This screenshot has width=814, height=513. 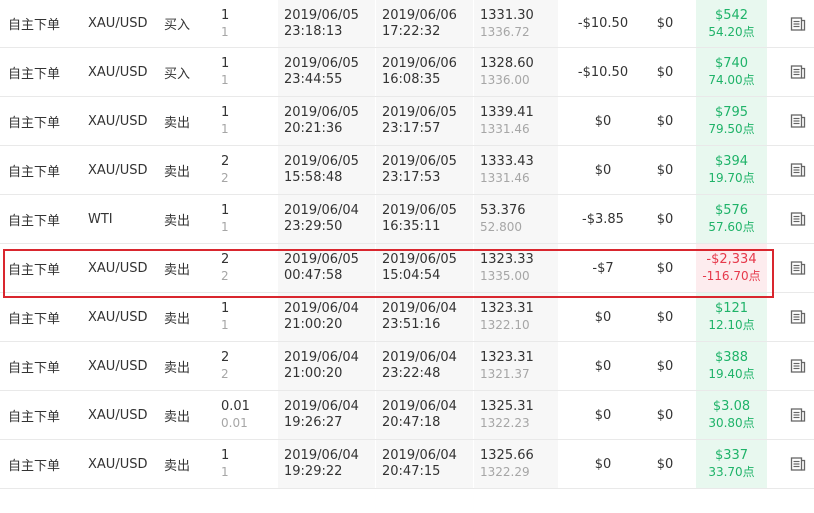 I want to click on open-price: 1328.60, so click(x=507, y=63).